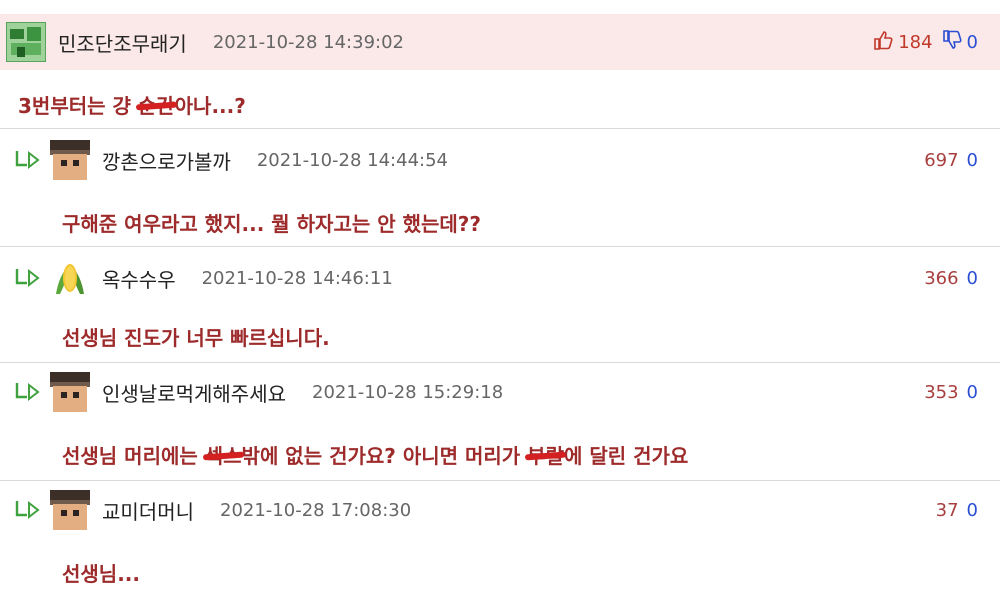 The height and width of the screenshot is (604, 1000). What do you see at coordinates (952, 42) in the screenshot?
I see `thumbs-down-icon` at bounding box center [952, 42].